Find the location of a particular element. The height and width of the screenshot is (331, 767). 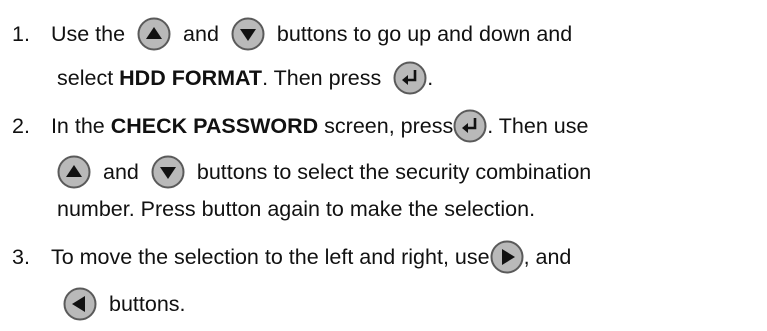

step-text: buttons. is located at coordinates (147, 304).